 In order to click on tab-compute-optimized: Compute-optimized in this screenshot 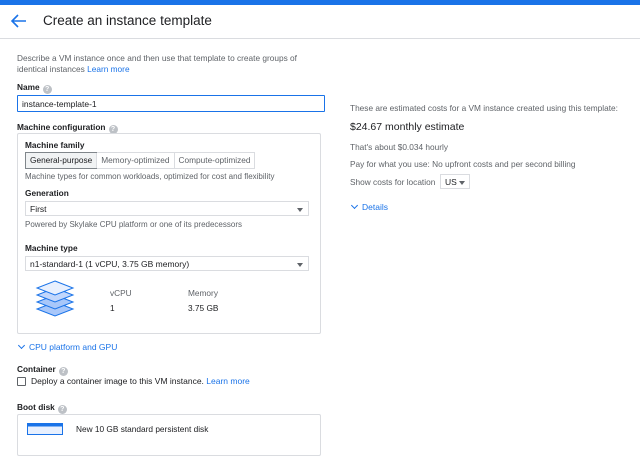, I will do `click(214, 160)`.